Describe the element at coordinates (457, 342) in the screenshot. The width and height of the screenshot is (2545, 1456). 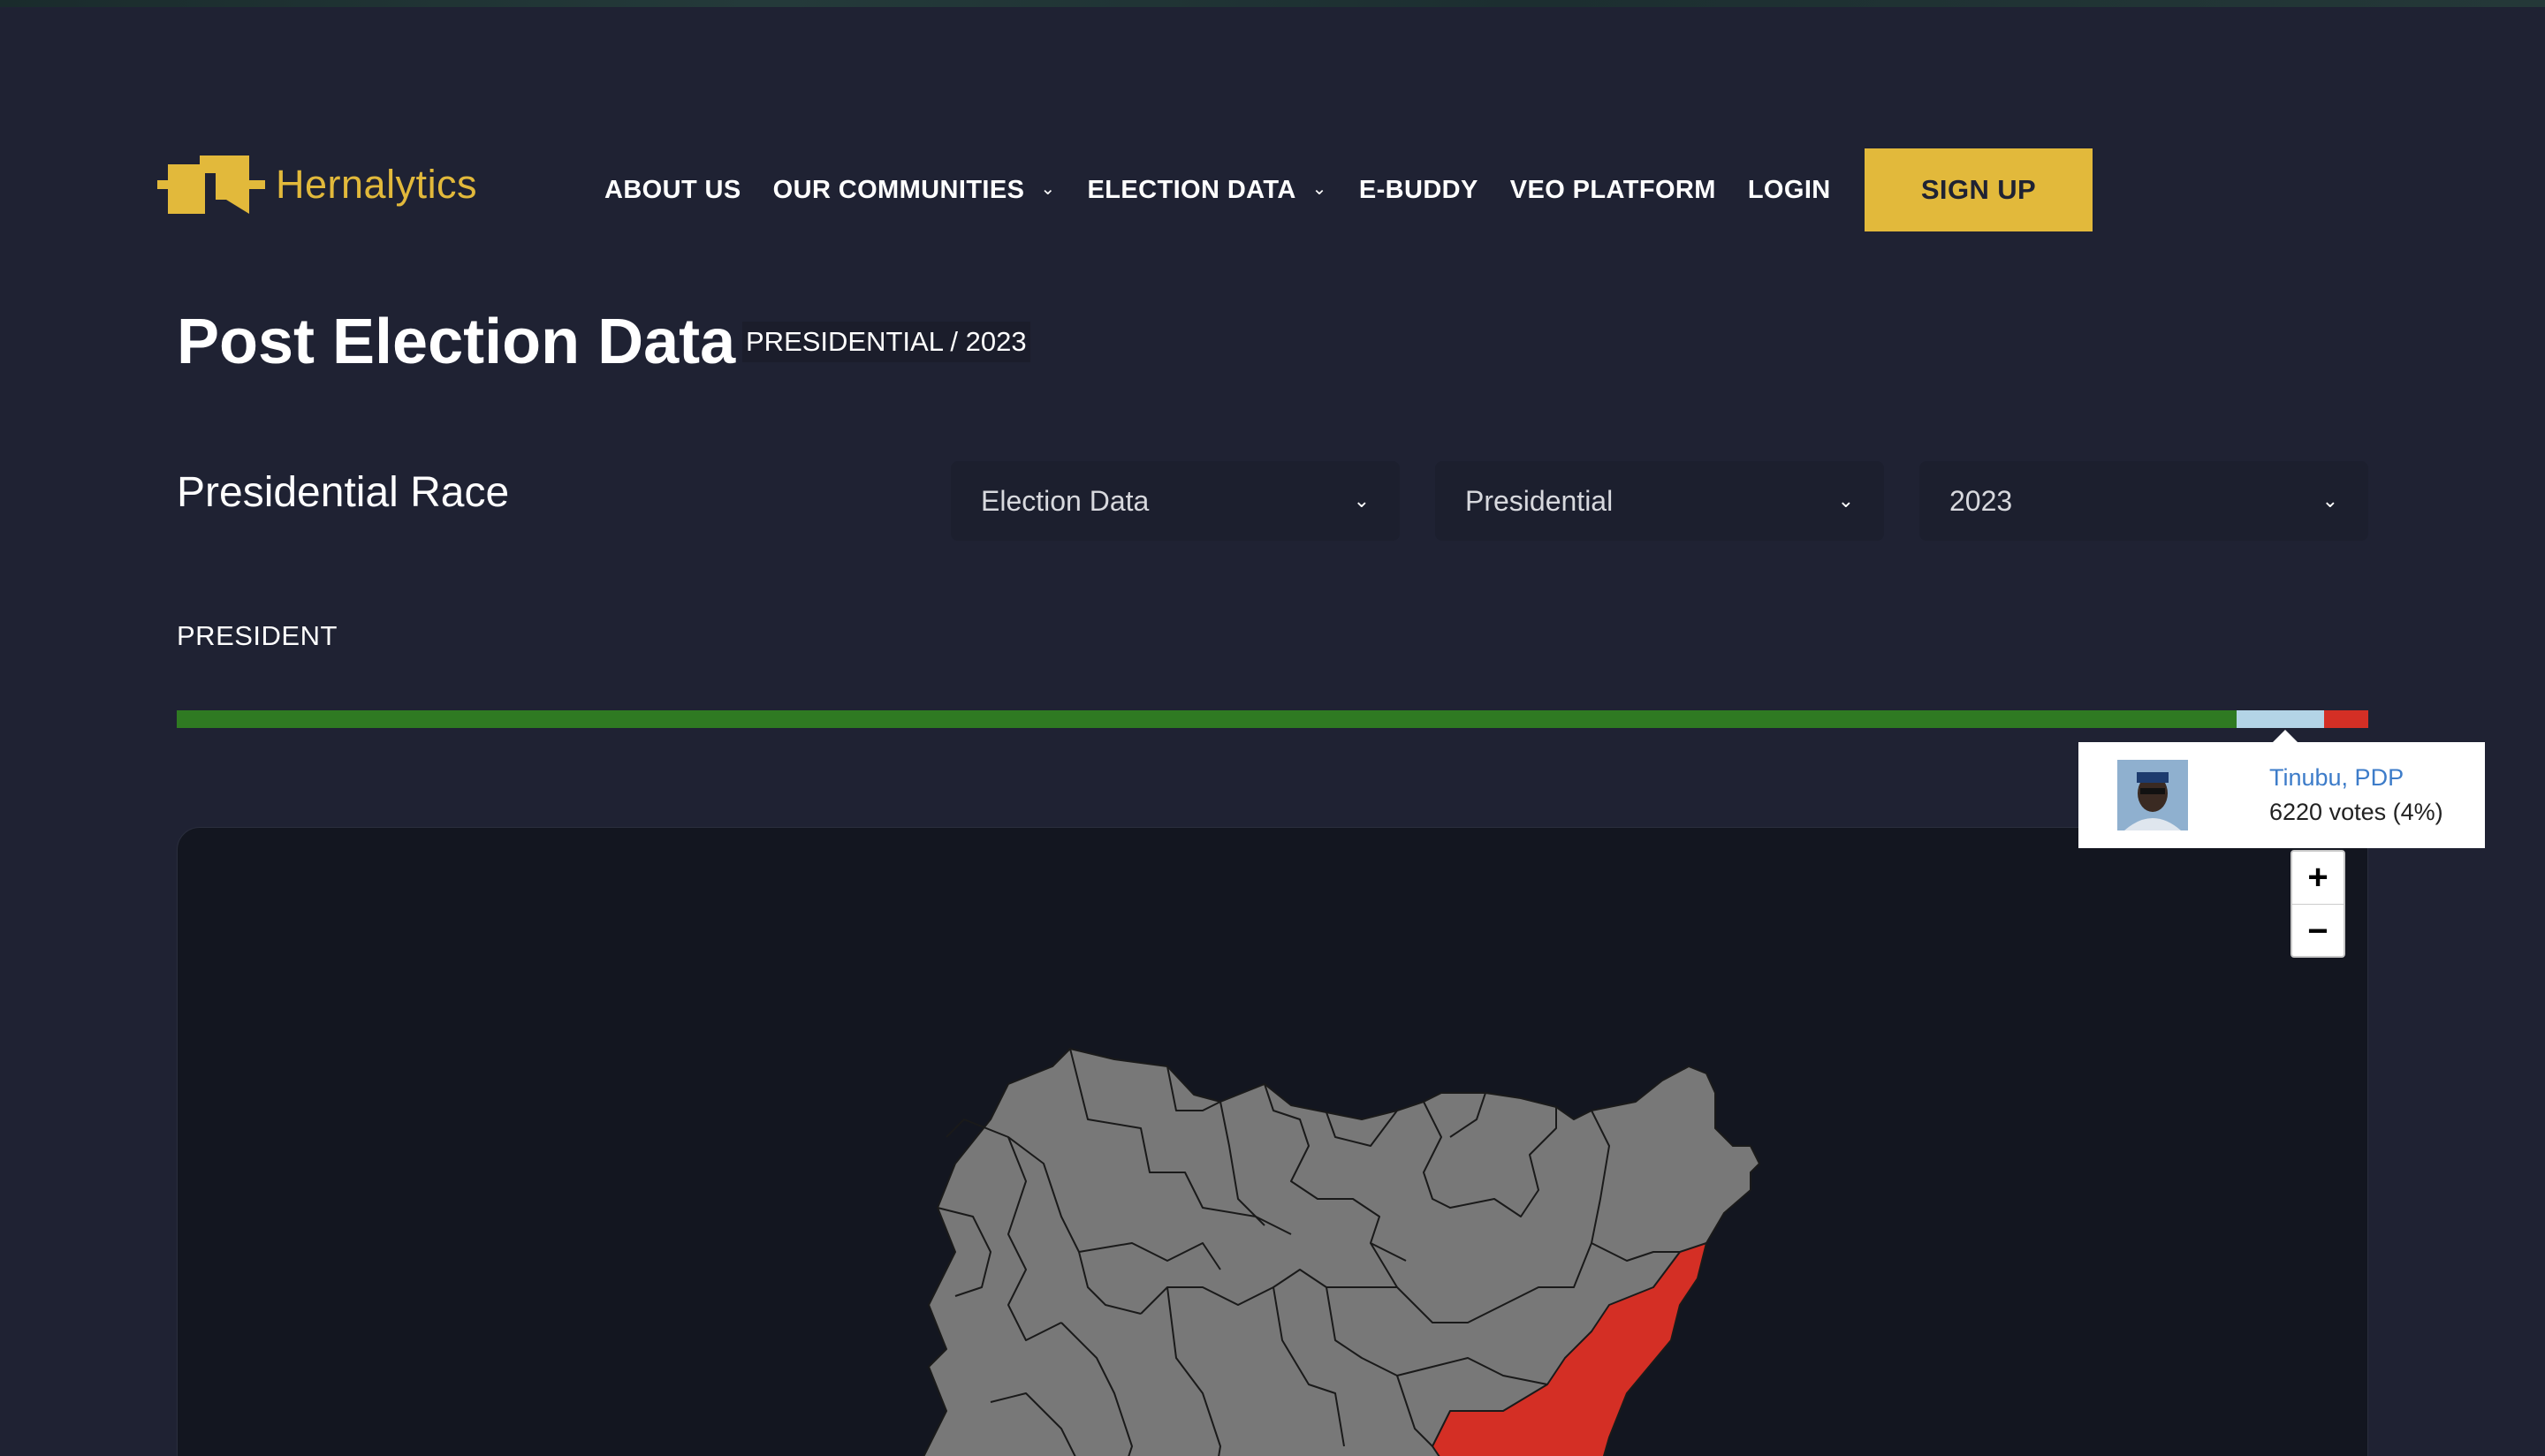
I see `page-title: Post Election Data` at that location.